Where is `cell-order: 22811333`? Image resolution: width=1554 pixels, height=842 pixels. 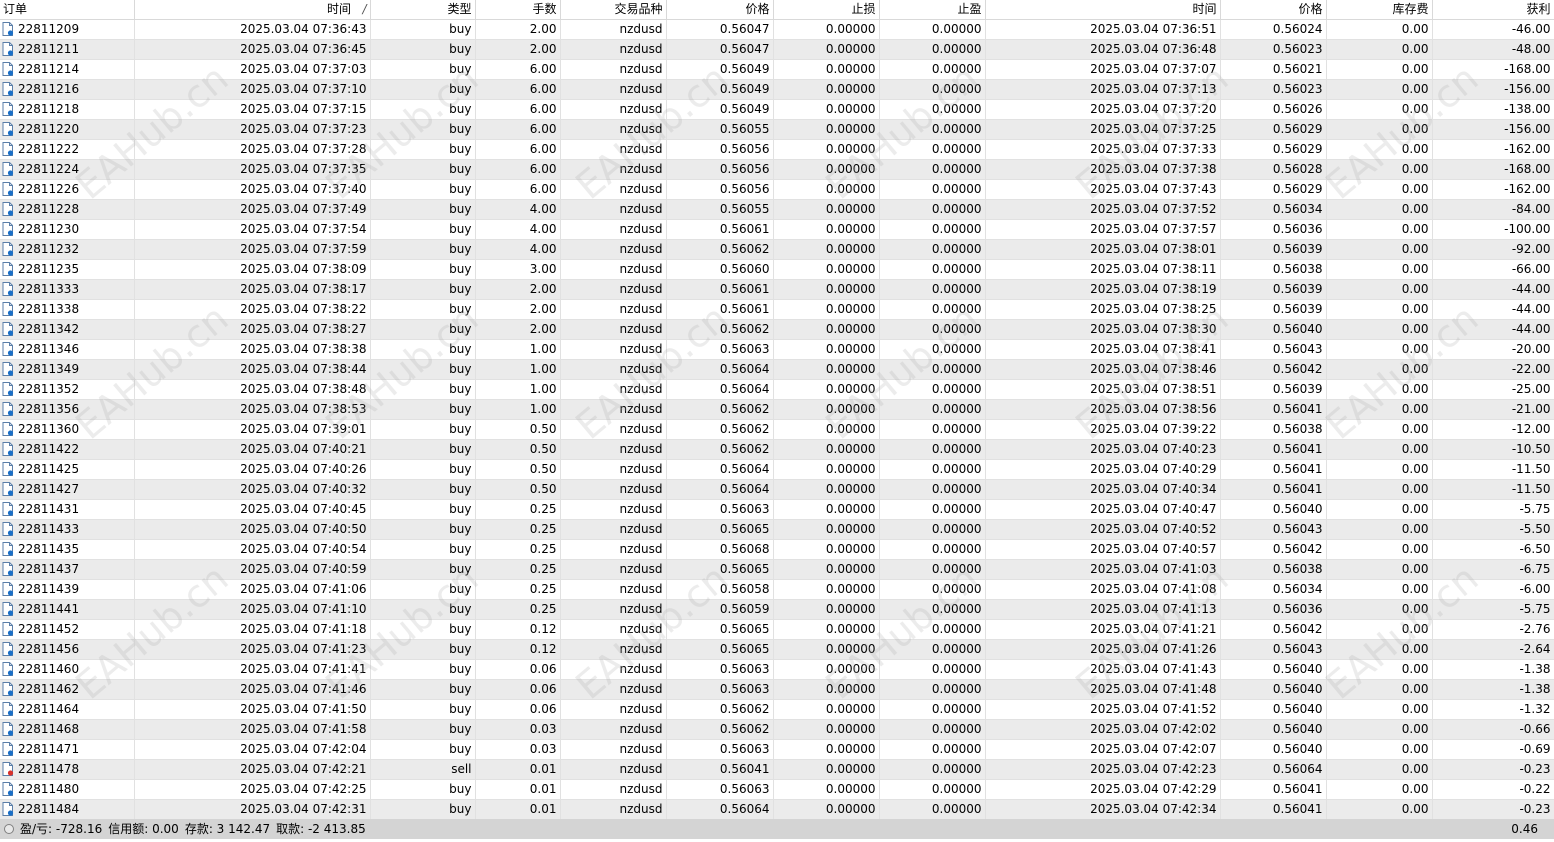 cell-order: 22811333 is located at coordinates (67, 289).